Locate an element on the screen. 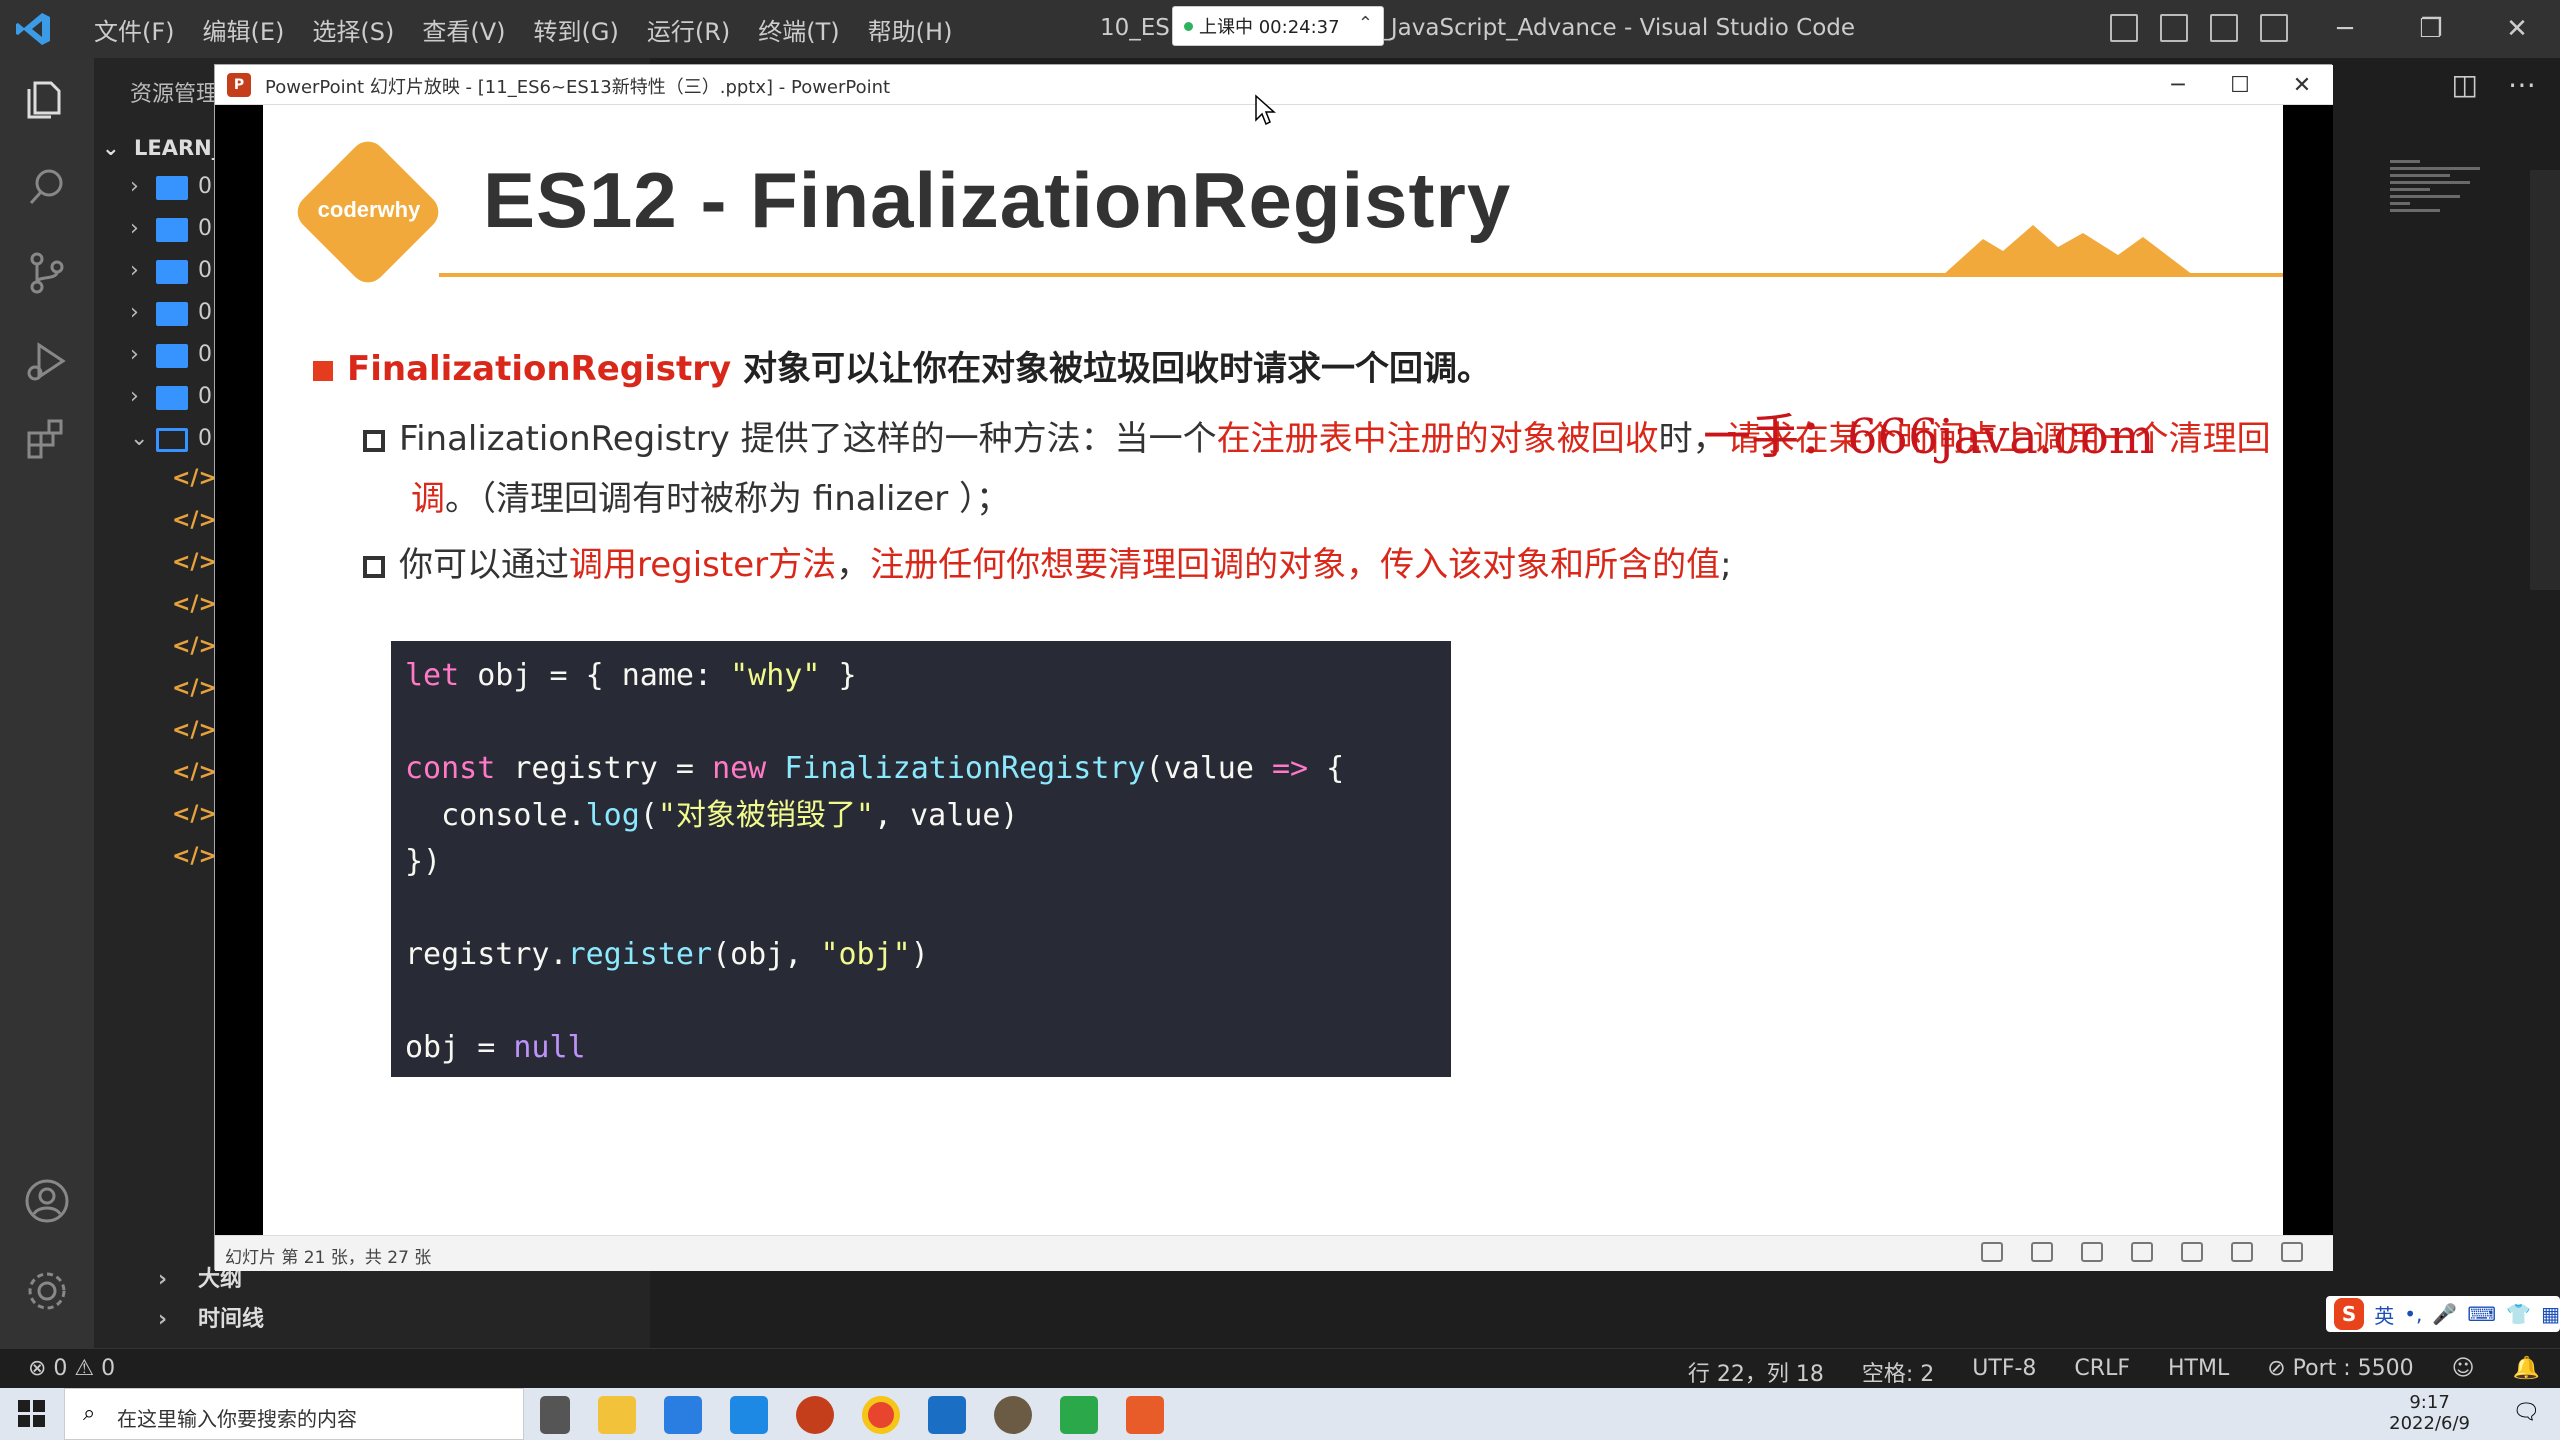 The image size is (2560, 1440). minimap is located at coordinates (2445, 205).